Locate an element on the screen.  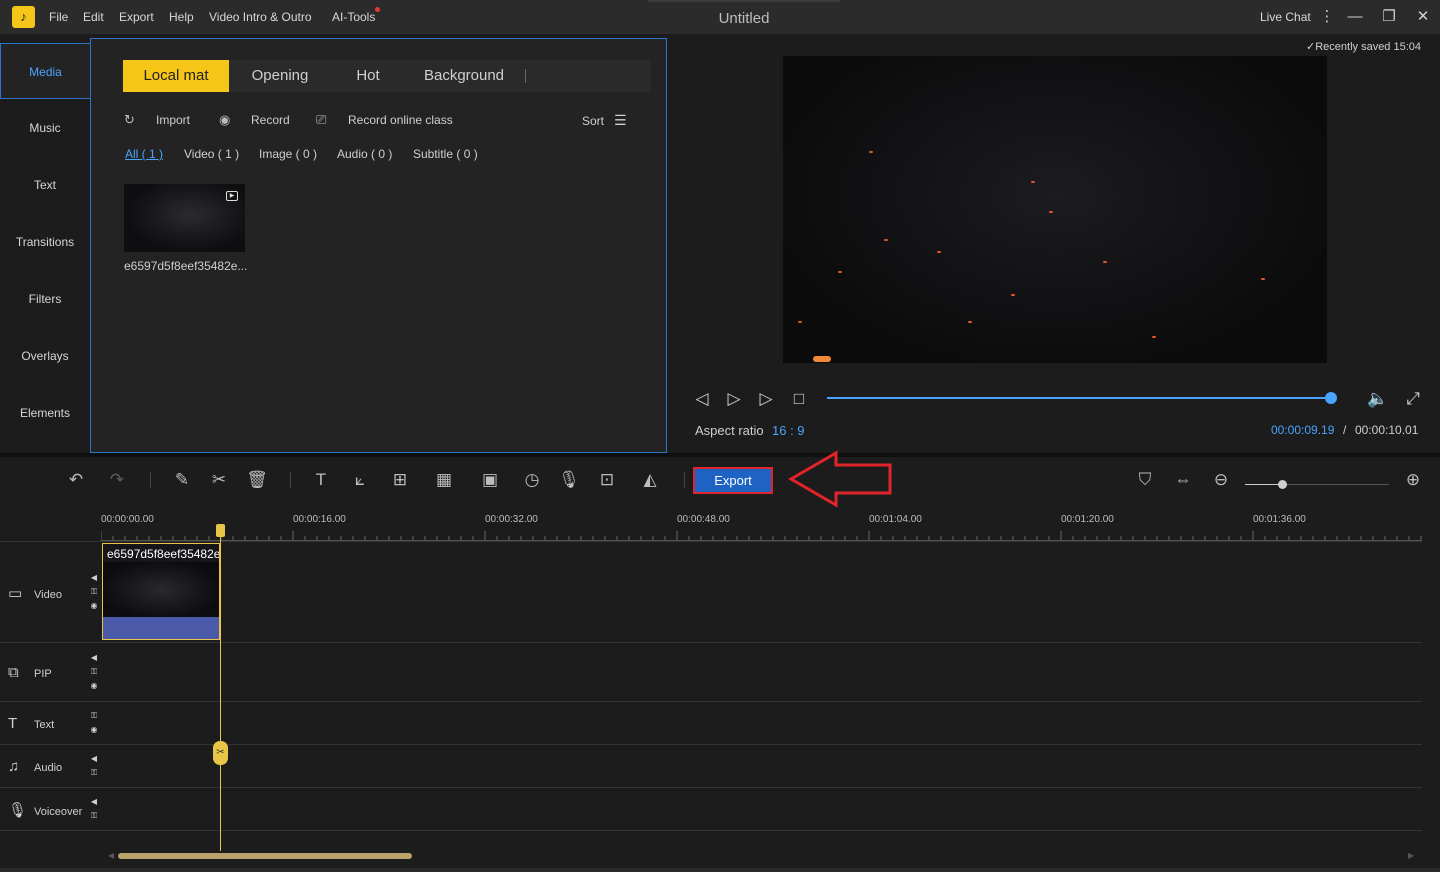
sidebar-item-music: Music is located at coordinates (45, 128).